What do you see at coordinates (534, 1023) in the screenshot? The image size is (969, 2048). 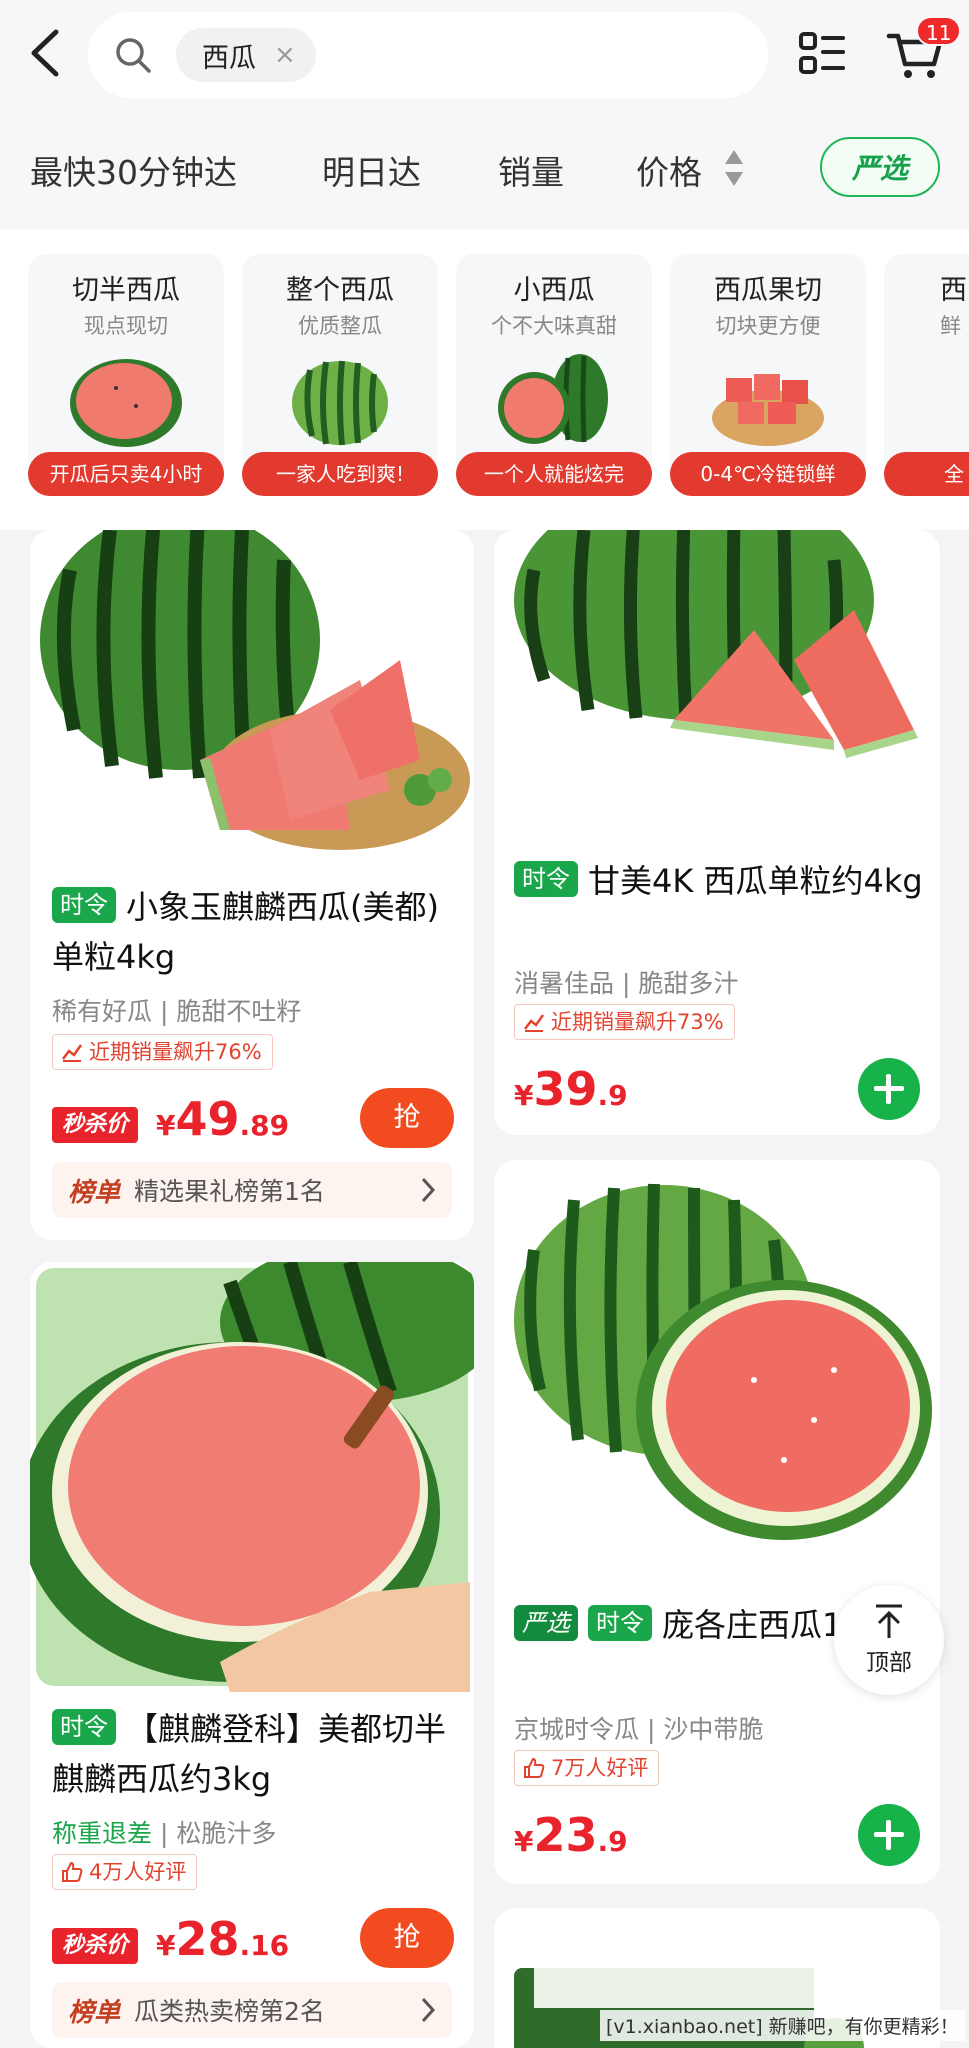 I see `trend-up-icon` at bounding box center [534, 1023].